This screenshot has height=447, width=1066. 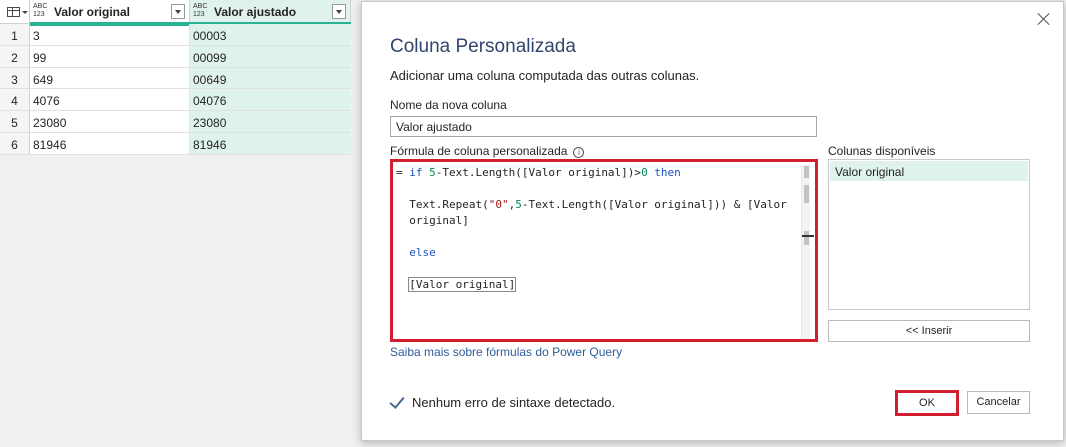 I want to click on help-link: Saiba mais sobre fórmulas do Power Query, so click(x=506, y=352).